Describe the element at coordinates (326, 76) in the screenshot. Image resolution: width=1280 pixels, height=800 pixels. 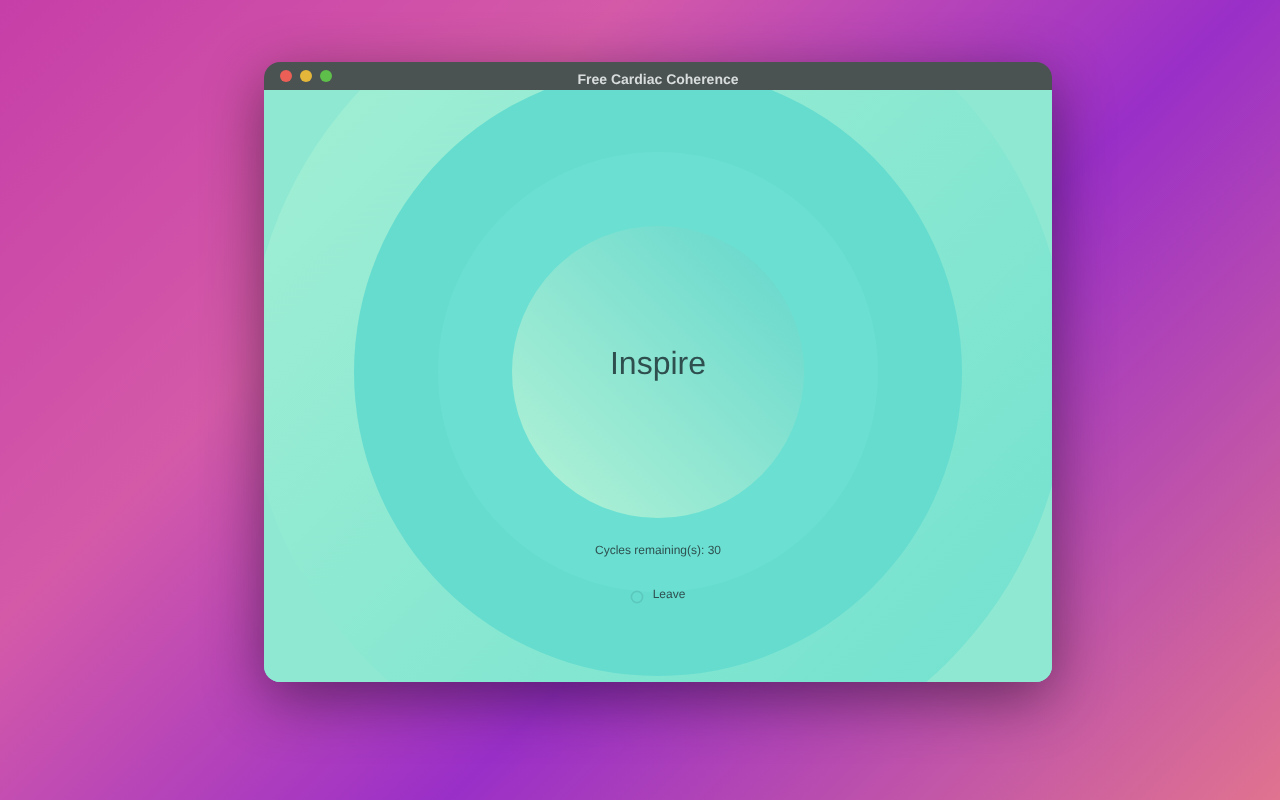
I see `zoom-icon` at that location.